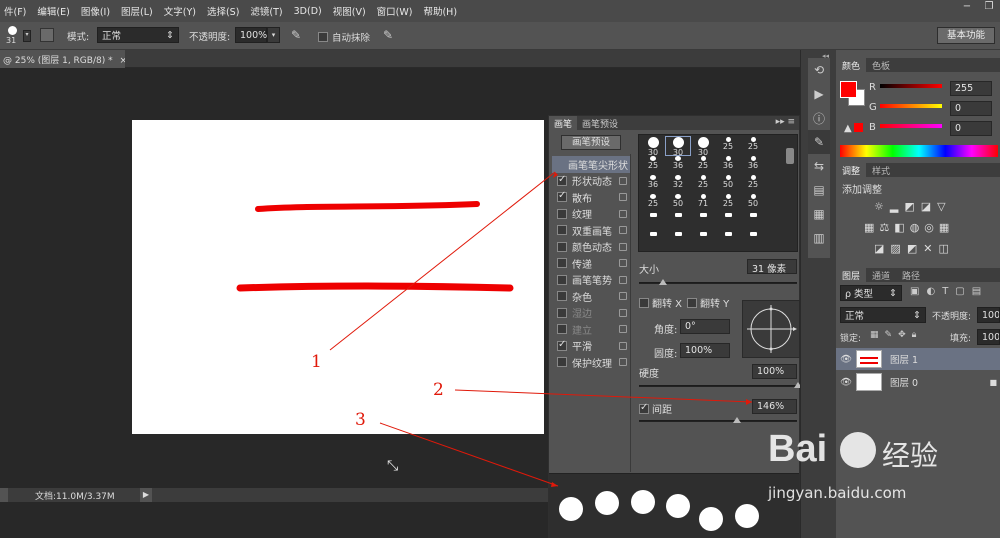 Image resolution: width=1000 pixels, height=538 pixels. Describe the element at coordinates (910, 455) in the screenshot. I see `watermark-brand2: 经验` at that location.